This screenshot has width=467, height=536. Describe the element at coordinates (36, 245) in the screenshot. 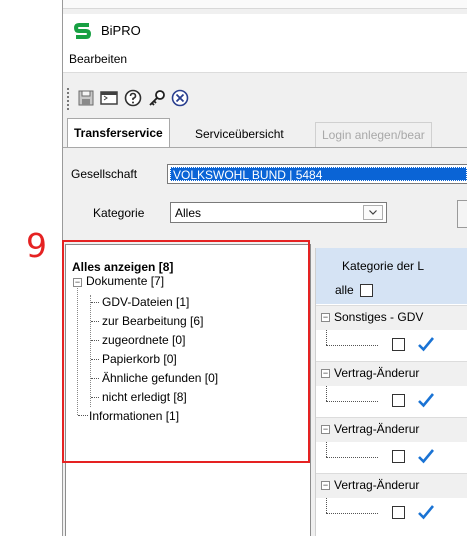

I see `step-number-annotation: 9` at that location.